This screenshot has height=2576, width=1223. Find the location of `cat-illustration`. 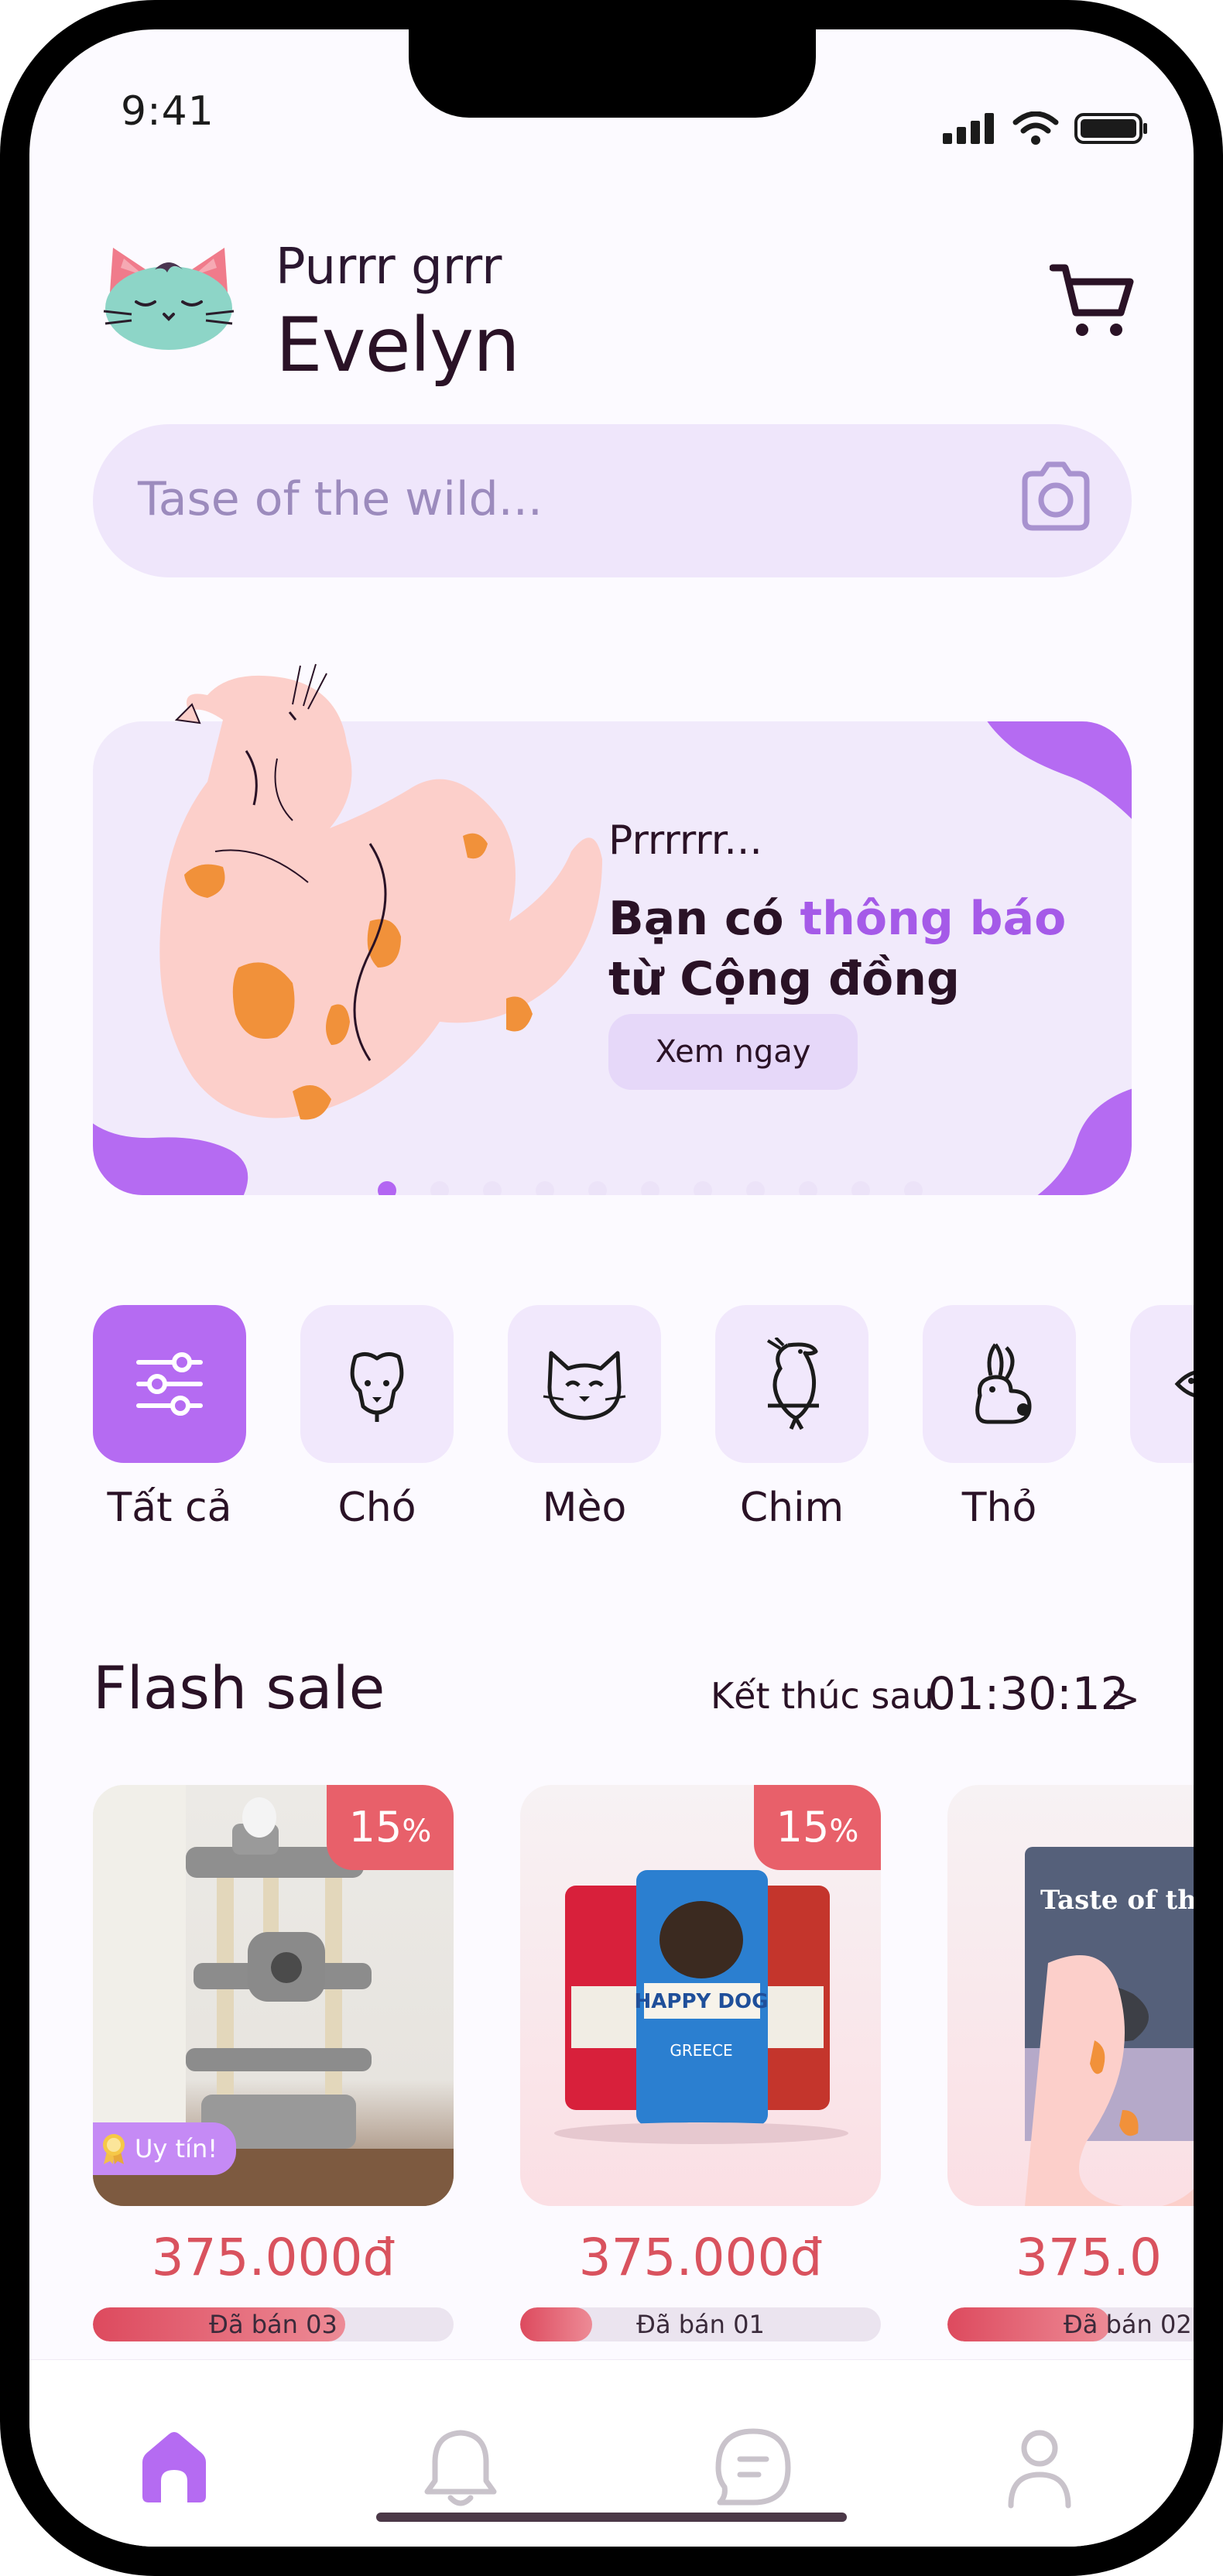

cat-illustration is located at coordinates (380, 892).